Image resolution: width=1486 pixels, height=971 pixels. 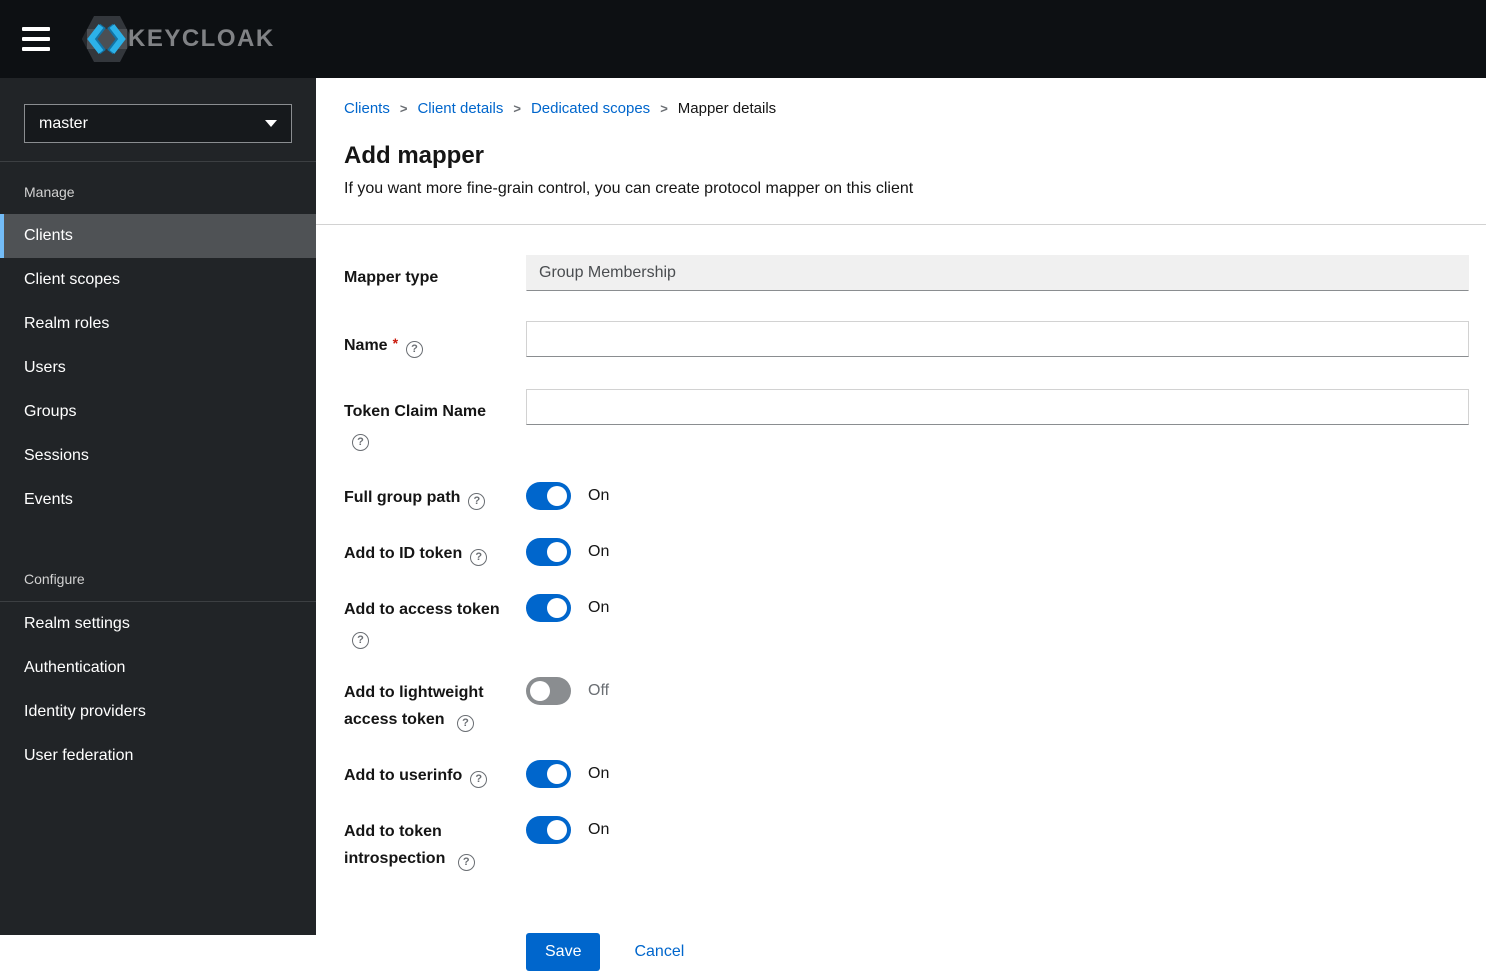 What do you see at coordinates (422, 609) in the screenshot?
I see `add-to-access-token-label: Add to access token` at bounding box center [422, 609].